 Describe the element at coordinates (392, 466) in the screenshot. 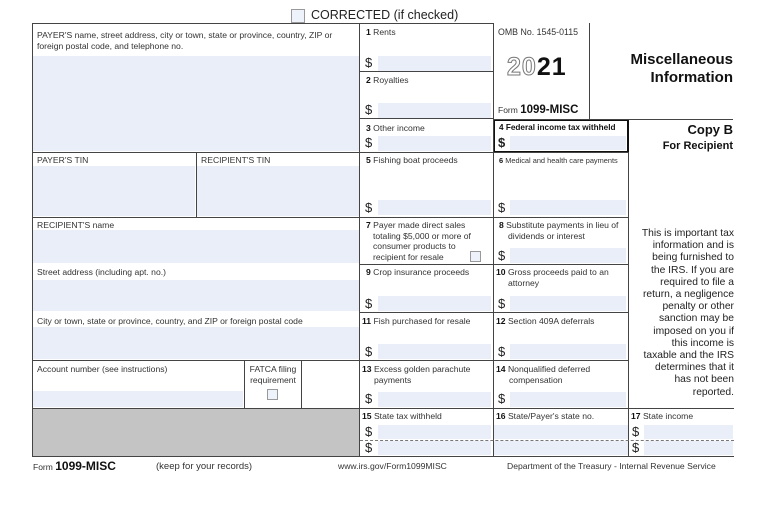

I see `footer-url: www.irs.gov/Form1099MISC` at that location.